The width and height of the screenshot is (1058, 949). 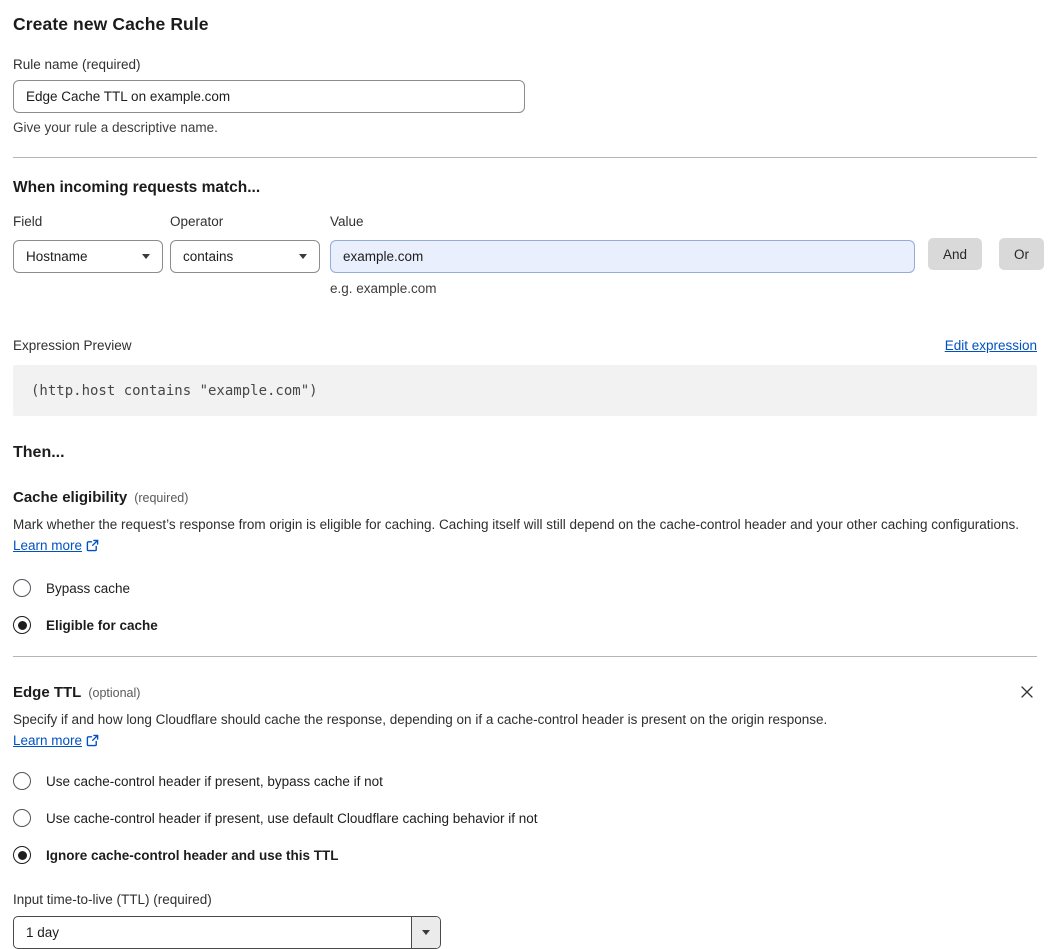 What do you see at coordinates (57, 256) in the screenshot?
I see `field-select-value: Hostname` at bounding box center [57, 256].